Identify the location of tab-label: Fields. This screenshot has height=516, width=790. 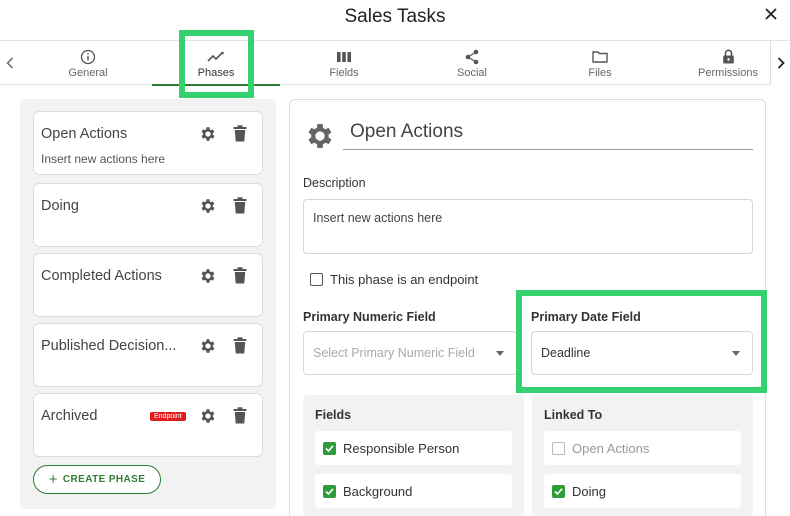
(344, 72).